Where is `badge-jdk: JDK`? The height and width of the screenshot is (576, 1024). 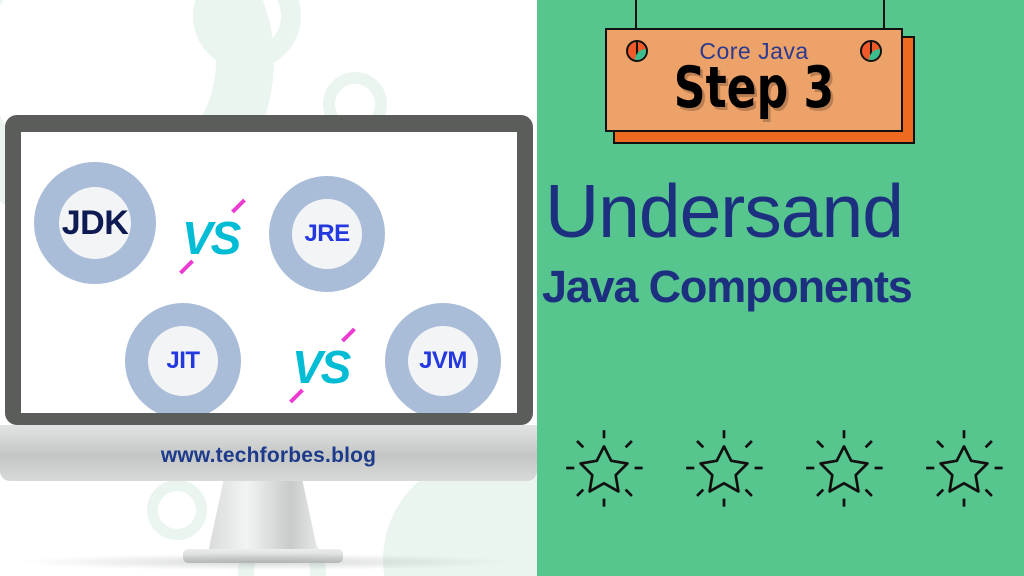
badge-jdk: JDK is located at coordinates (95, 223).